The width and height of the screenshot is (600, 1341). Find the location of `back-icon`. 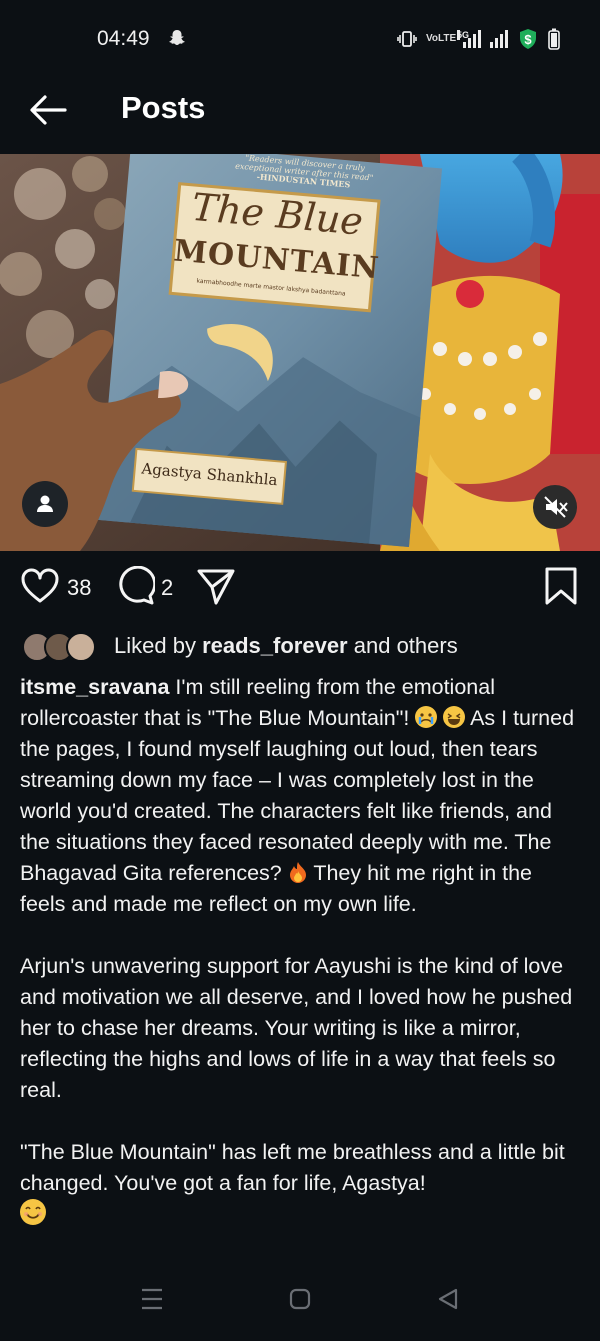

back-icon is located at coordinates (448, 1299).